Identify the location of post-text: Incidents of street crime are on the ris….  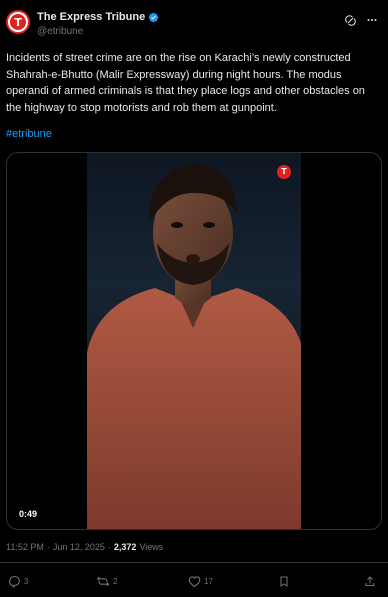
(185, 83).